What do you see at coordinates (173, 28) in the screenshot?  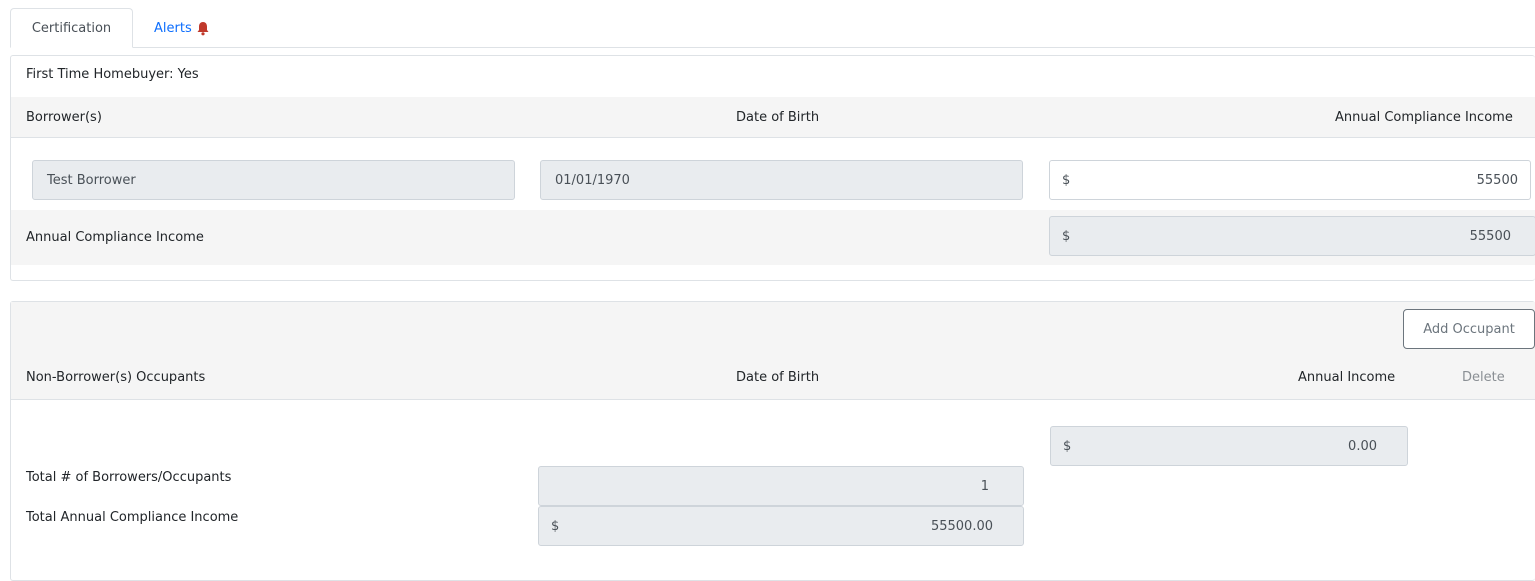 I see `tab-alerts-label: Alerts` at bounding box center [173, 28].